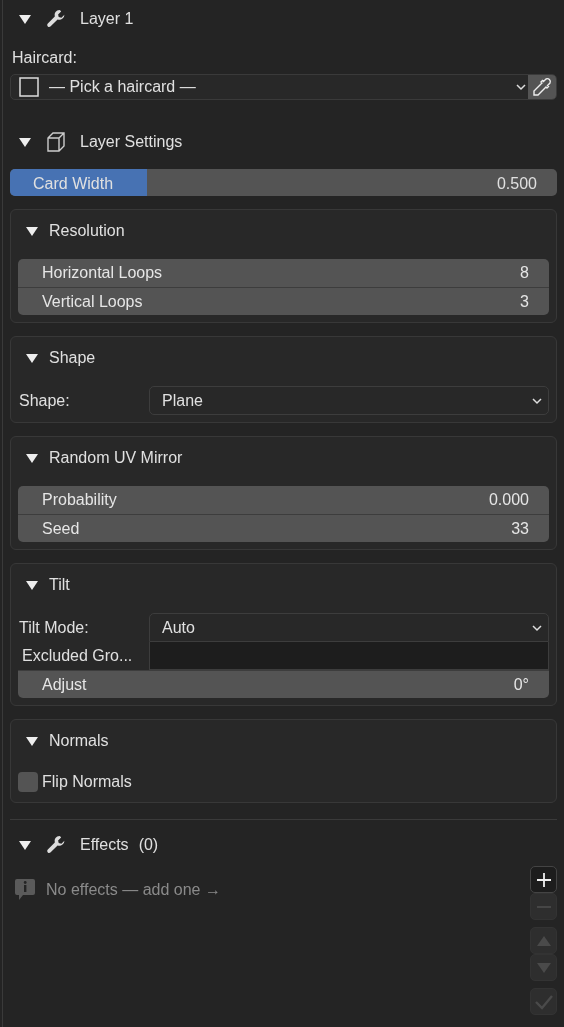 Image resolution: width=564 pixels, height=1027 pixels. I want to click on checkbox-label: Flip Normals, so click(87, 782).